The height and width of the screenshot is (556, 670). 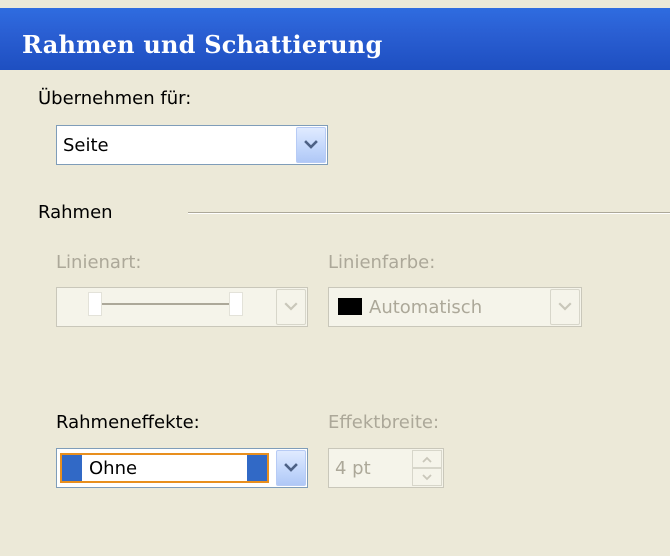 I want to click on line-style-end-handle, so click(x=236, y=304).